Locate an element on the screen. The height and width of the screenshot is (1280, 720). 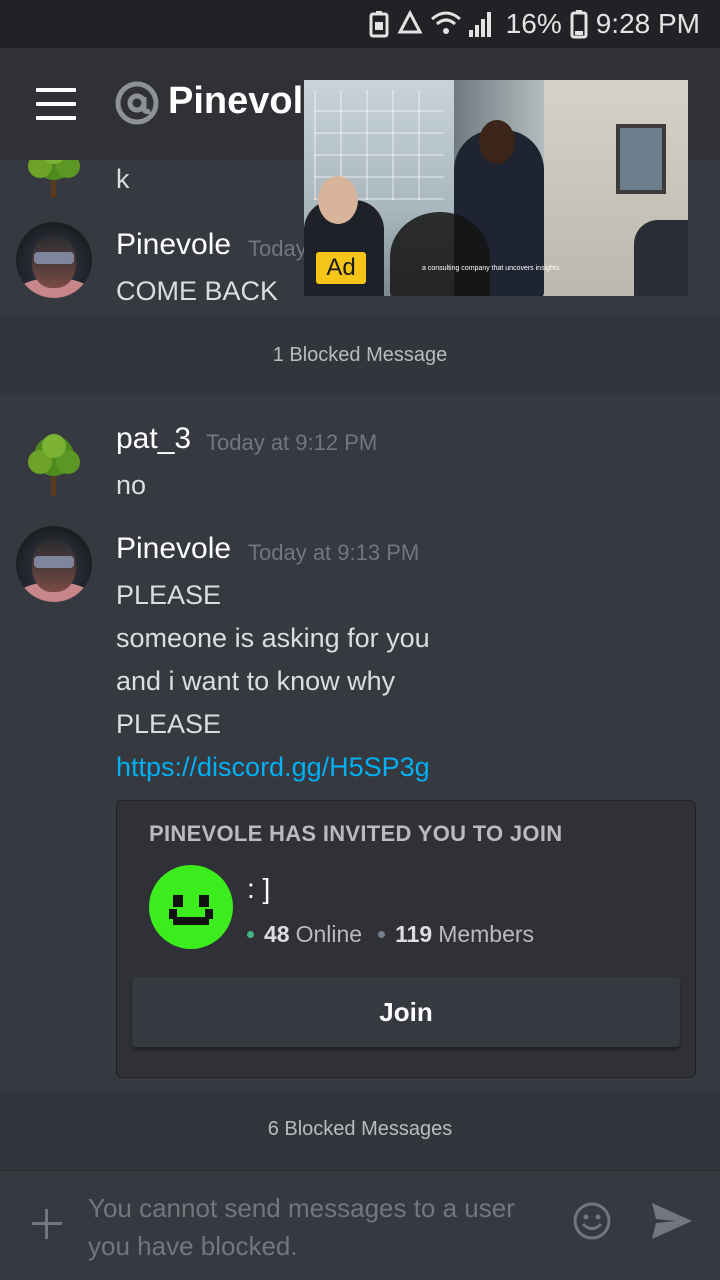
send-icon is located at coordinates (672, 1221).